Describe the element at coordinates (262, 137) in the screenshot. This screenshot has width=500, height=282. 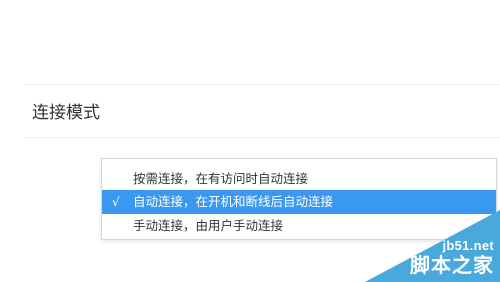
I see `section-divider` at that location.